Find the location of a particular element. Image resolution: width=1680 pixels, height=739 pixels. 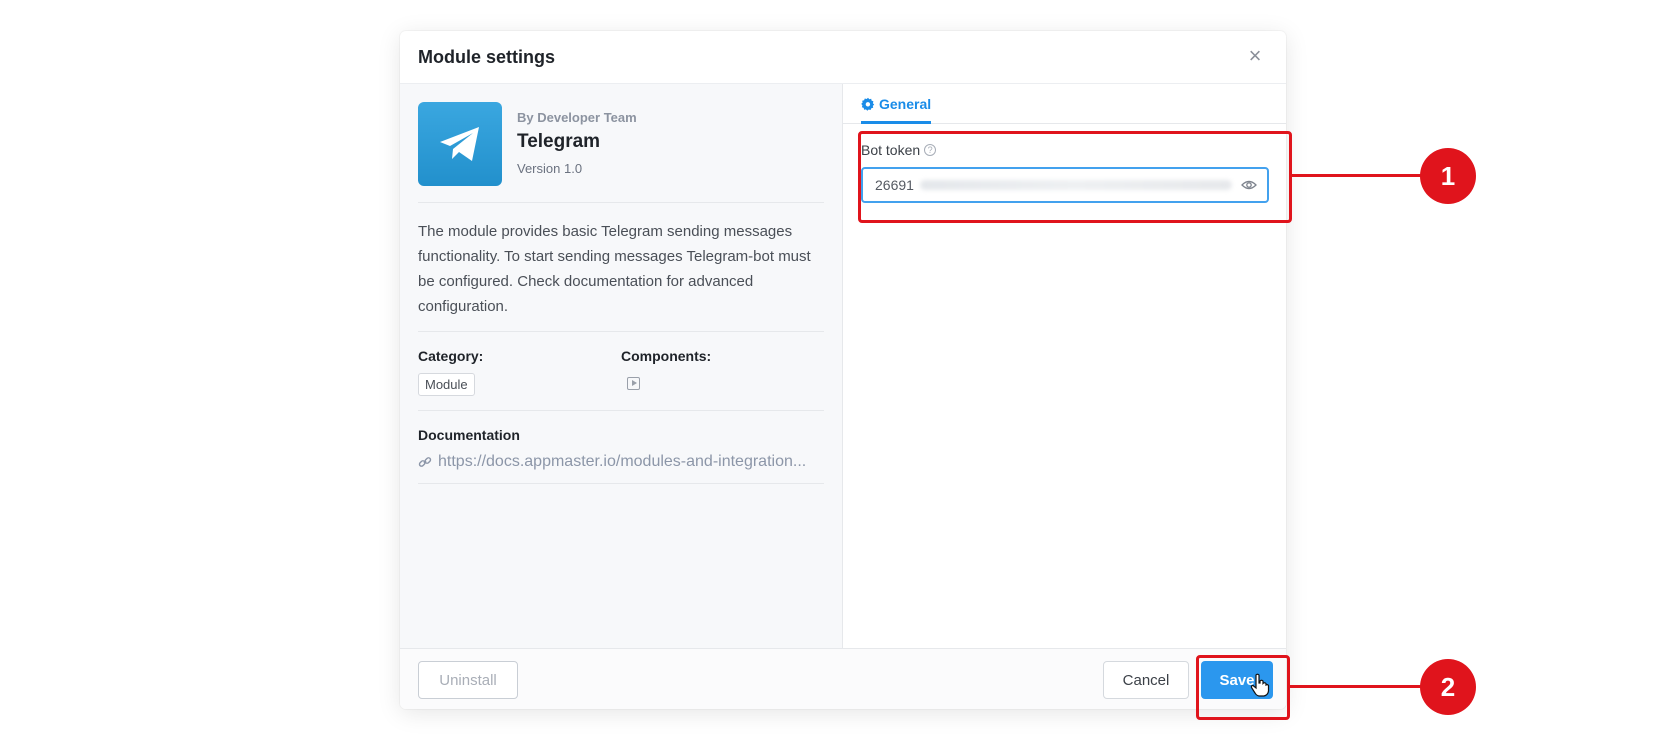

module-meta: By Developer Team Telegram Version 1.0 is located at coordinates (577, 144).